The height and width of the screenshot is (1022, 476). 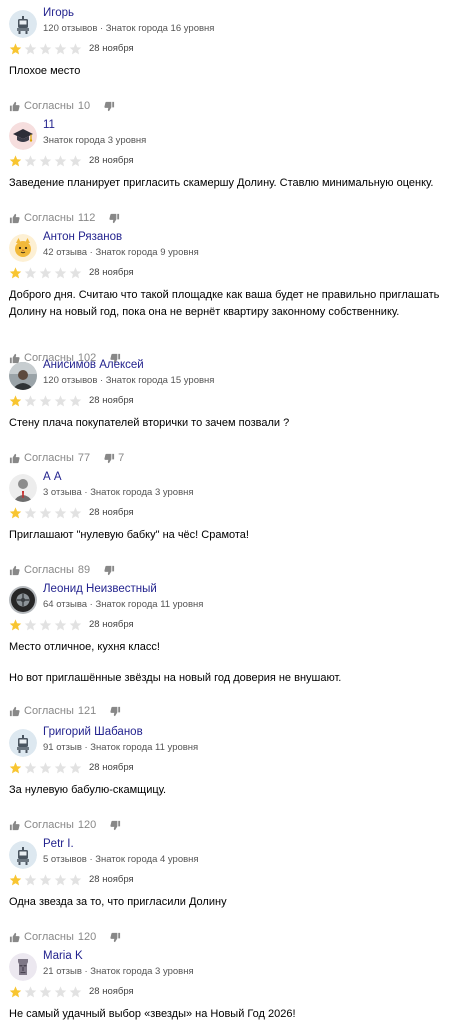 I want to click on robot-icon, so click(x=23, y=743).